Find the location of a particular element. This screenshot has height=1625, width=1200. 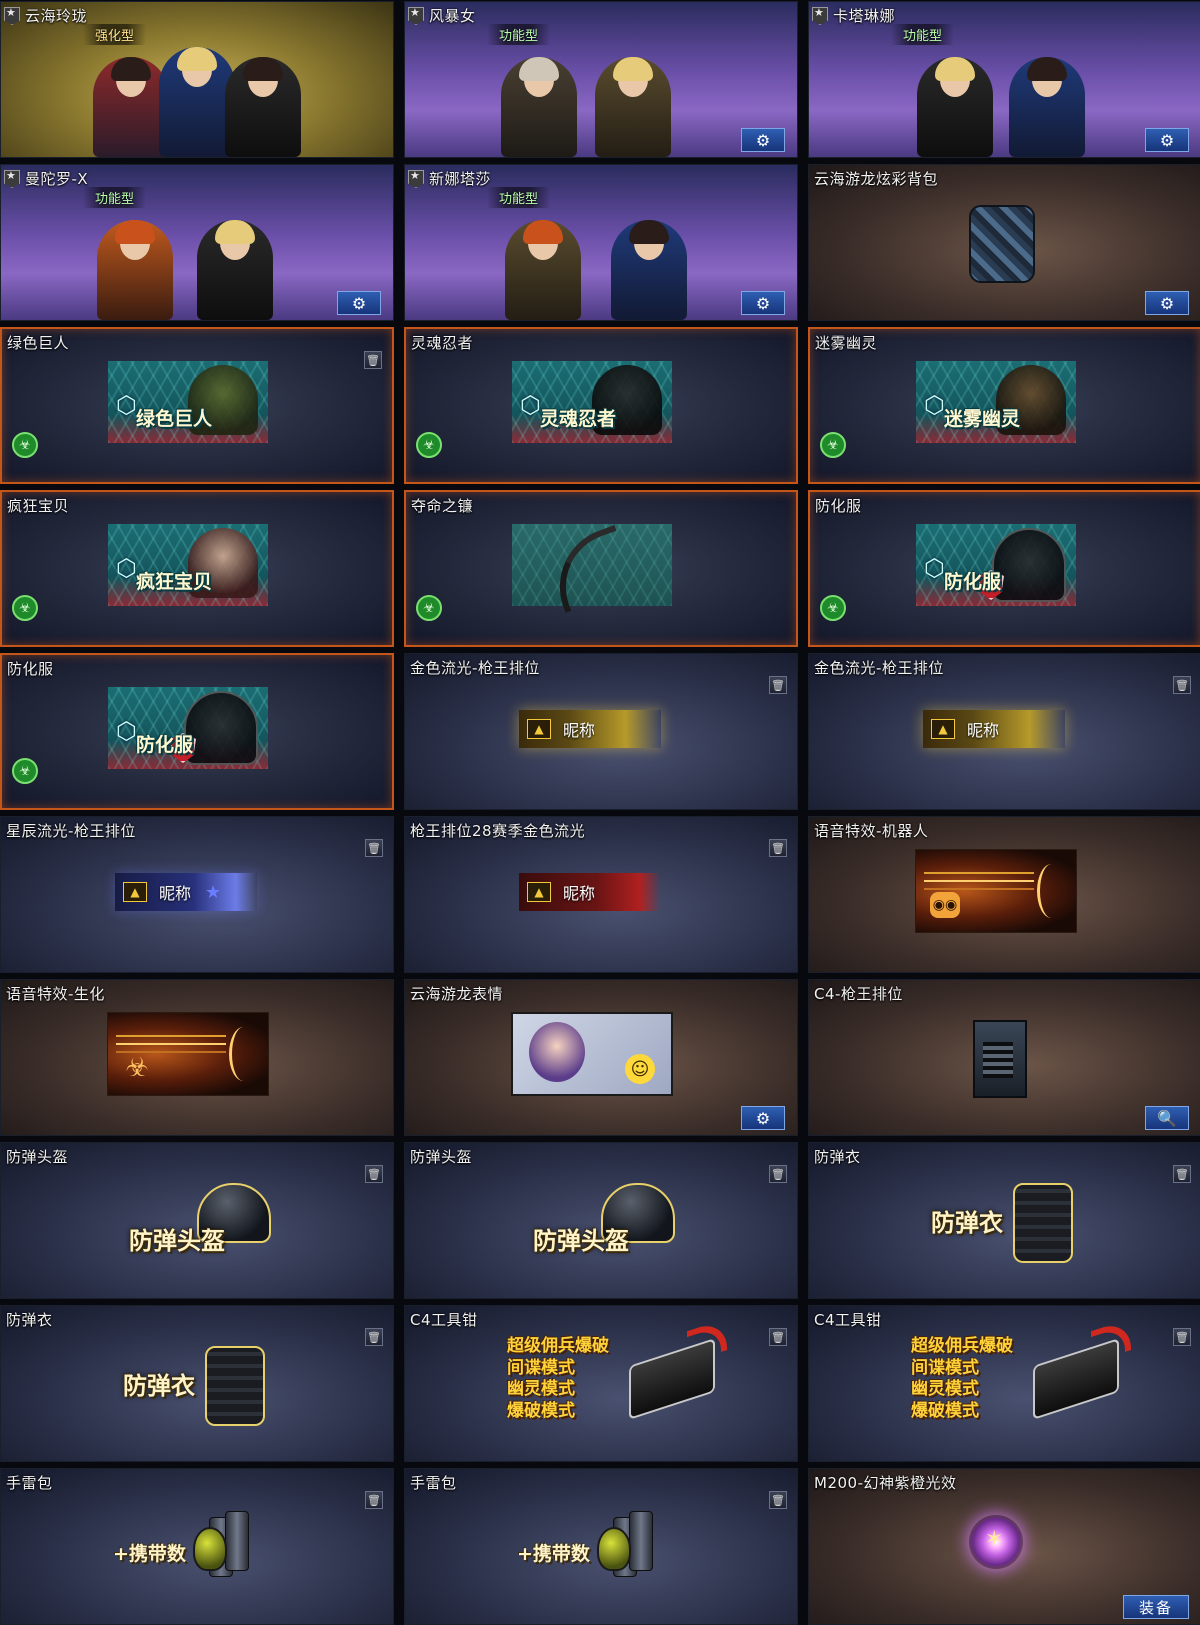

item-card-katalina: 卡塔琳娜 功能型 ⚙ is located at coordinates (1004, 79).